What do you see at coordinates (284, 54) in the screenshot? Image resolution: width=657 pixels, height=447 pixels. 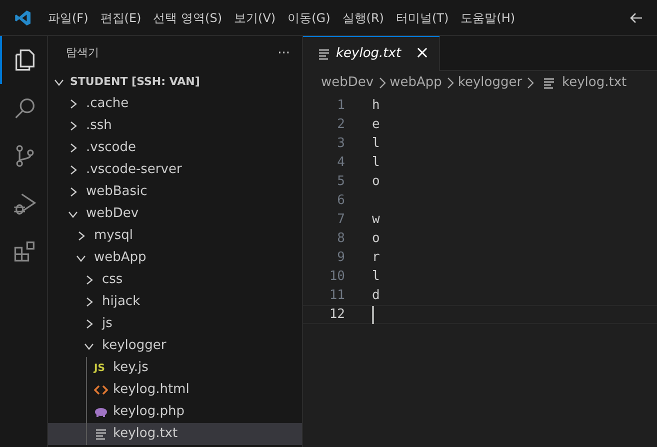 I see `more-actions-button: ···` at bounding box center [284, 54].